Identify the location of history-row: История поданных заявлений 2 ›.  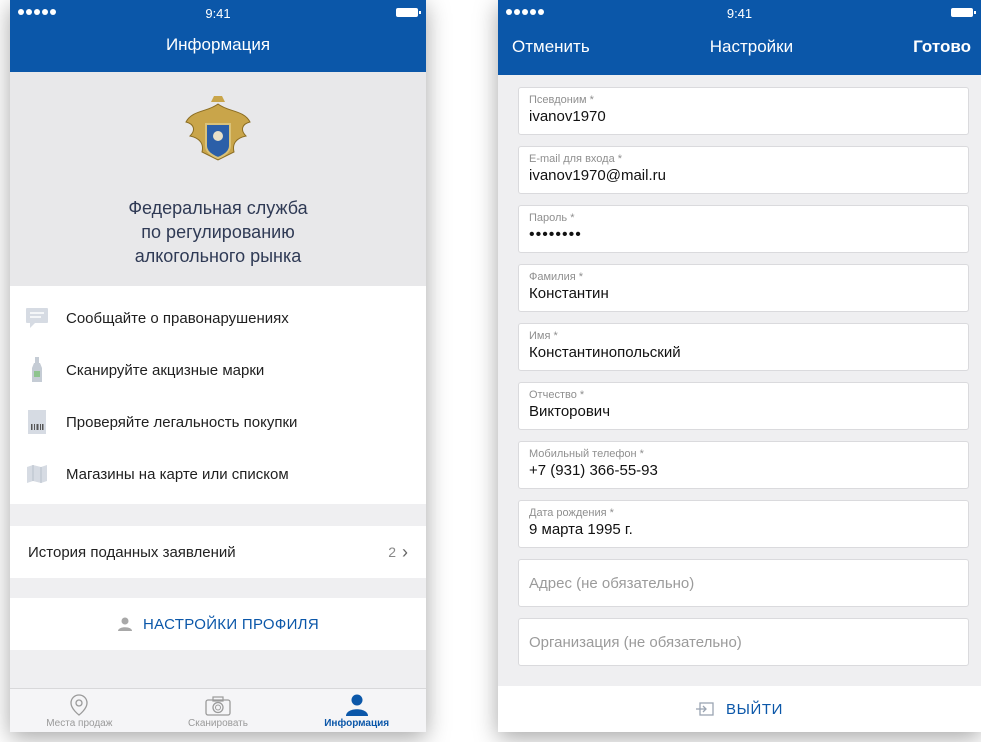
(218, 552).